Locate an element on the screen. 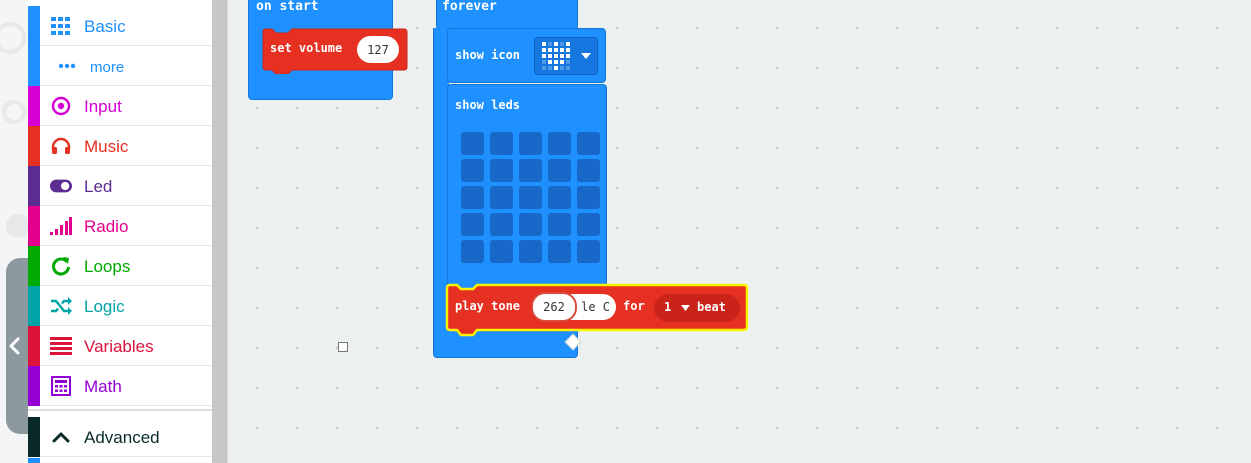  category-music: Music is located at coordinates (120, 146).